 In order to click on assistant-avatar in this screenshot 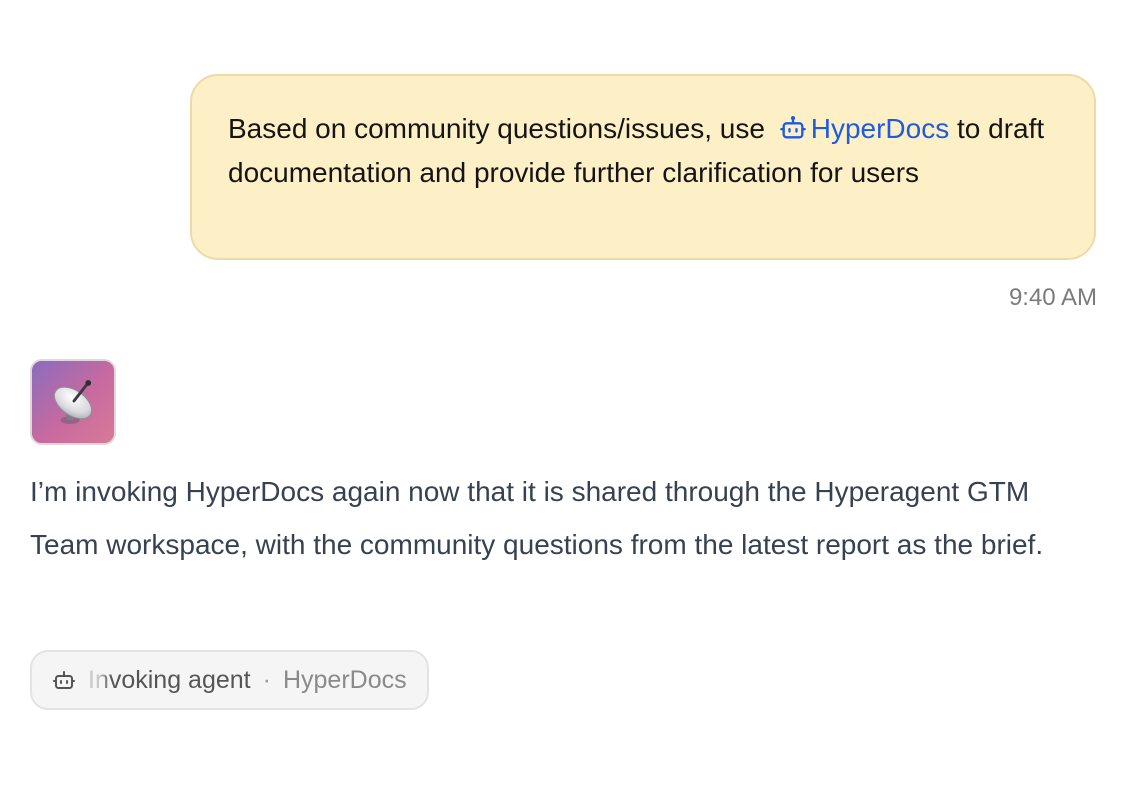, I will do `click(73, 402)`.